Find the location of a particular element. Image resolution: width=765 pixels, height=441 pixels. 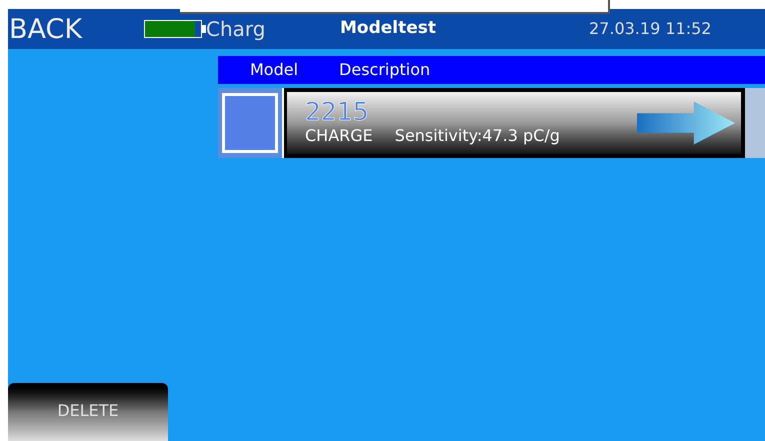

datetime: 27.03.19 11:52 is located at coordinates (650, 29).